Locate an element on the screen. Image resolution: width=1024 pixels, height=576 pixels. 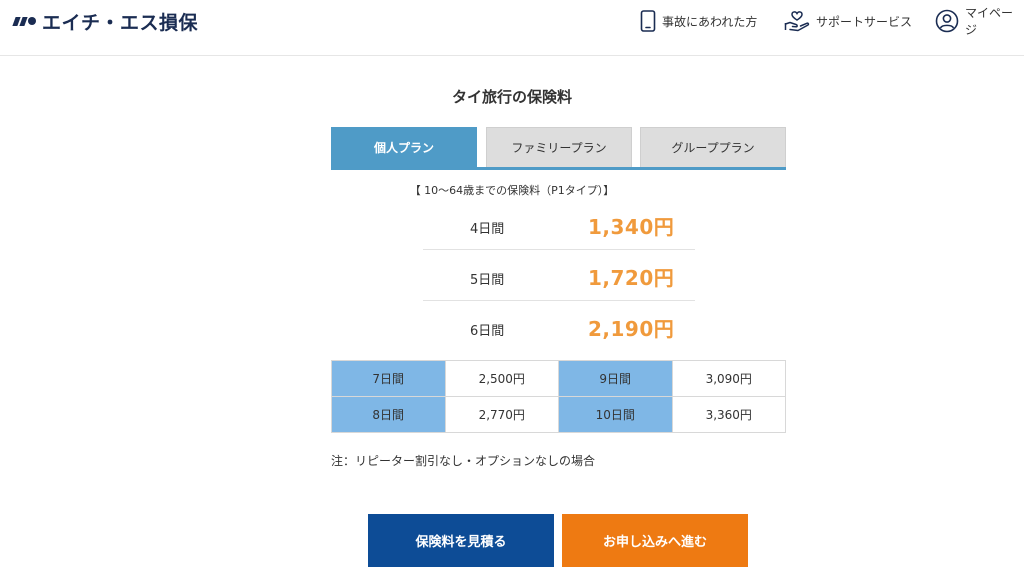
tab-family-plan: ファミリープラン is located at coordinates (559, 147).